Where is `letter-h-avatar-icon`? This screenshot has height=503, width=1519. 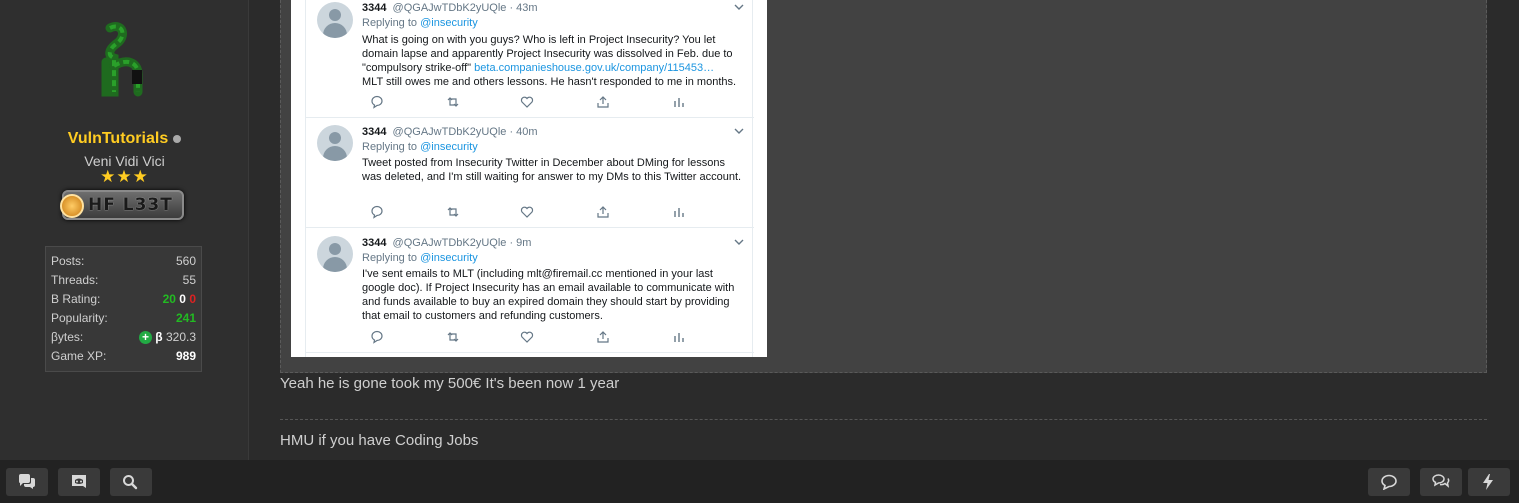
letter-h-avatar-icon is located at coordinates (122, 59).